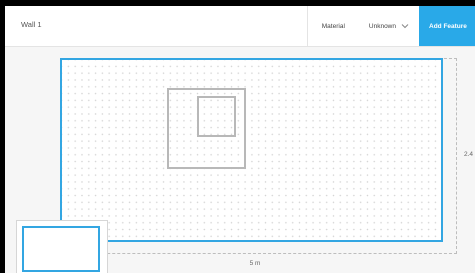 This screenshot has height=273, width=475. What do you see at coordinates (240, 26) in the screenshot?
I see `header-bar: Wall 1 Material Unknown Add Feature` at bounding box center [240, 26].